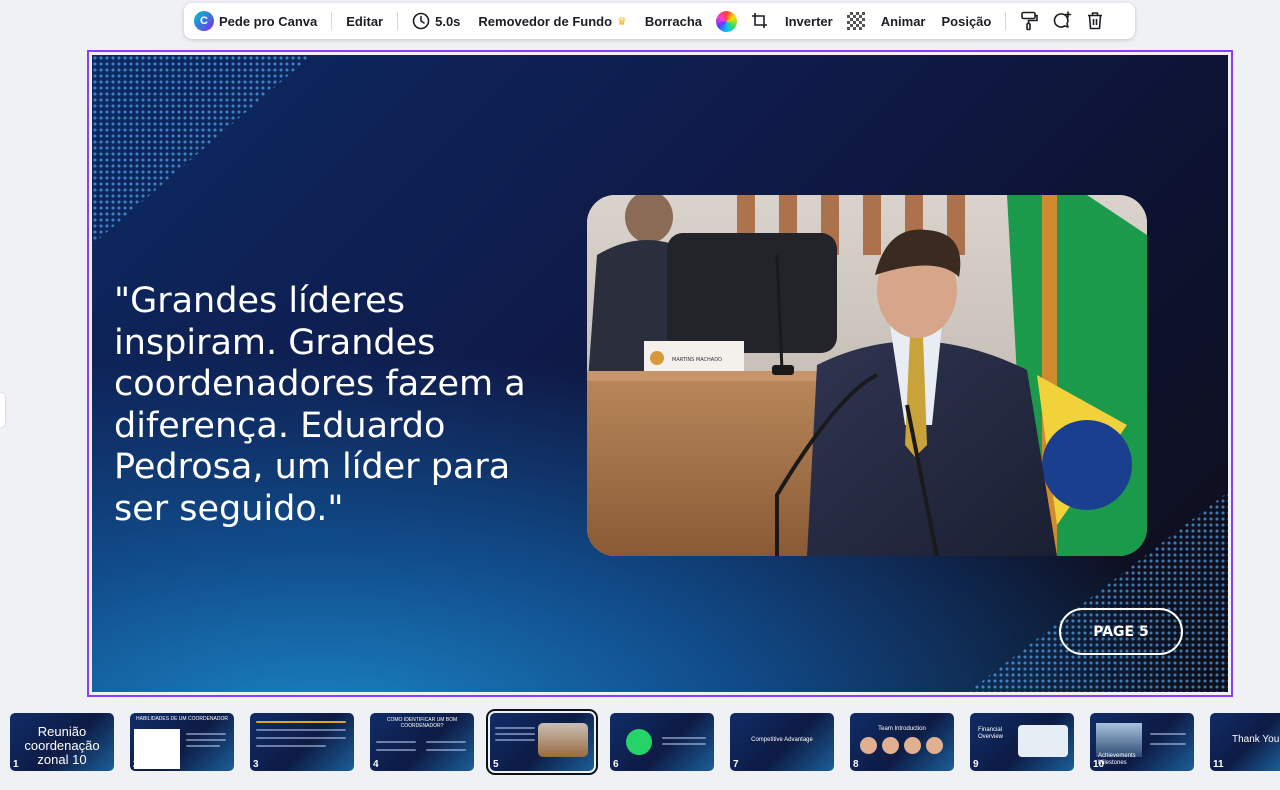 The image size is (1280, 790). I want to click on thumb-number: 10, so click(1099, 764).